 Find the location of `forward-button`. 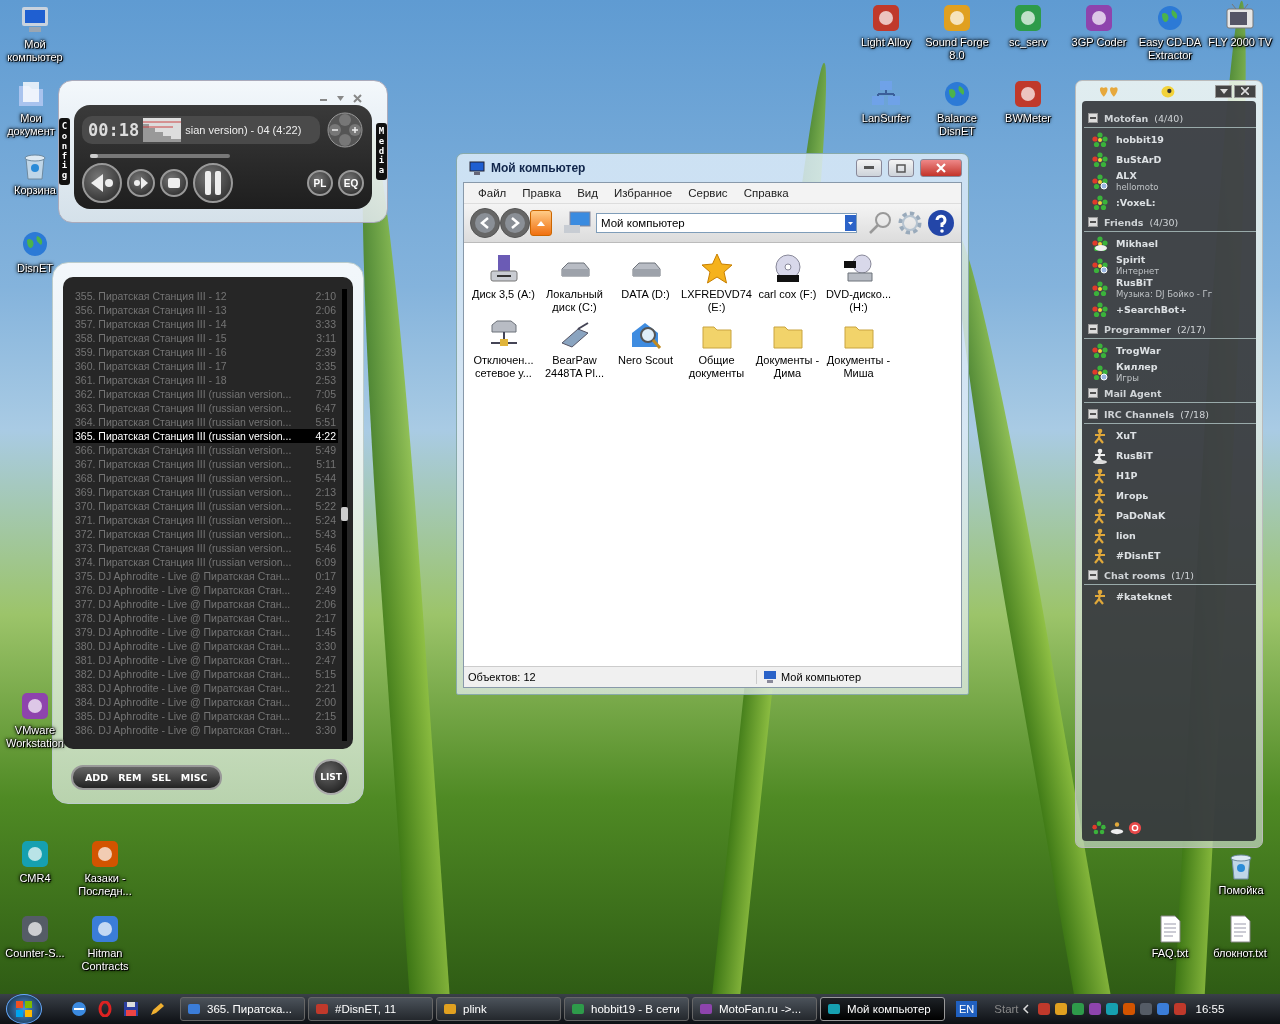

forward-button is located at coordinates (515, 223).